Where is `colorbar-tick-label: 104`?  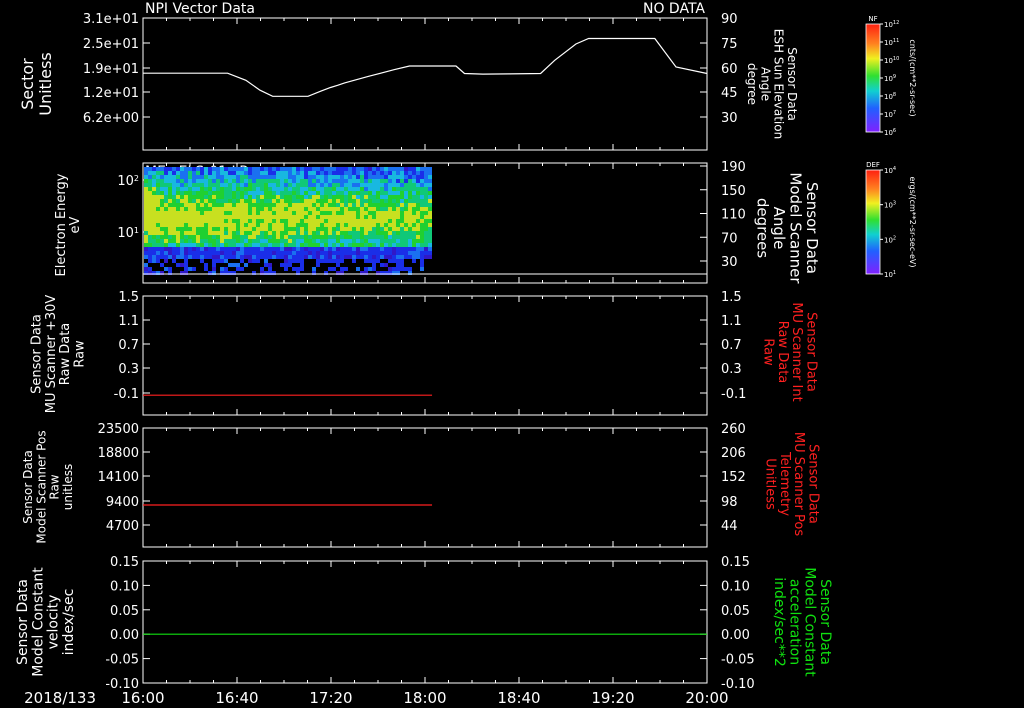 colorbar-tick-label: 104 is located at coordinates (890, 170).